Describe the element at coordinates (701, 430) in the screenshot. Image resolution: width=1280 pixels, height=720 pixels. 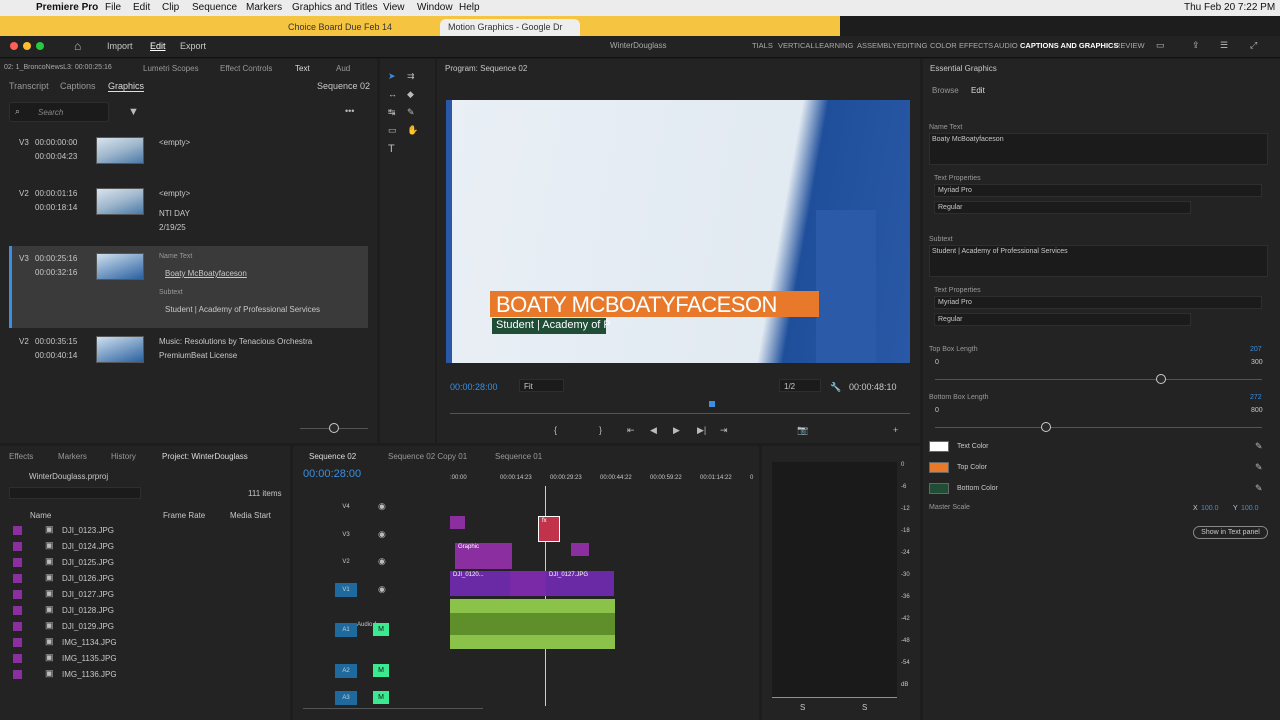
I see `step-forward-icon: ▶|` at that location.